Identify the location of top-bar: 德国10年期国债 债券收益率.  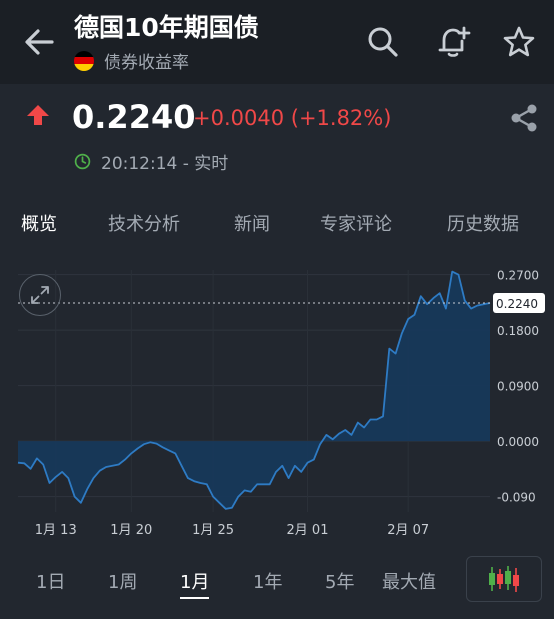
(277, 42).